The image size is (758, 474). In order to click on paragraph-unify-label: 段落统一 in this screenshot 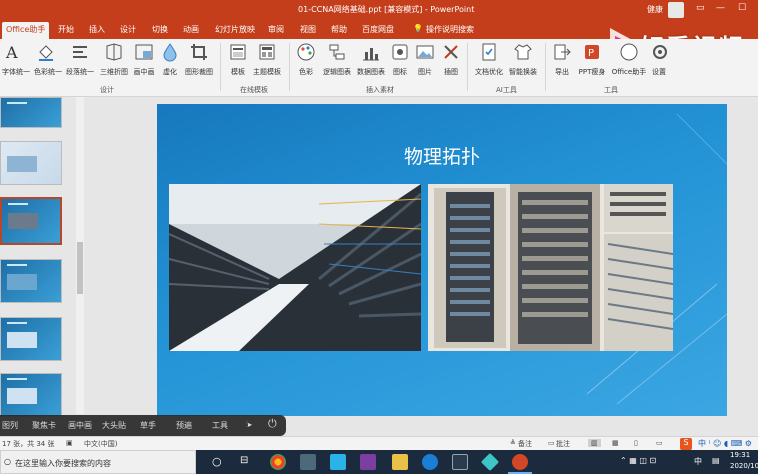, I will do `click(80, 72)`.